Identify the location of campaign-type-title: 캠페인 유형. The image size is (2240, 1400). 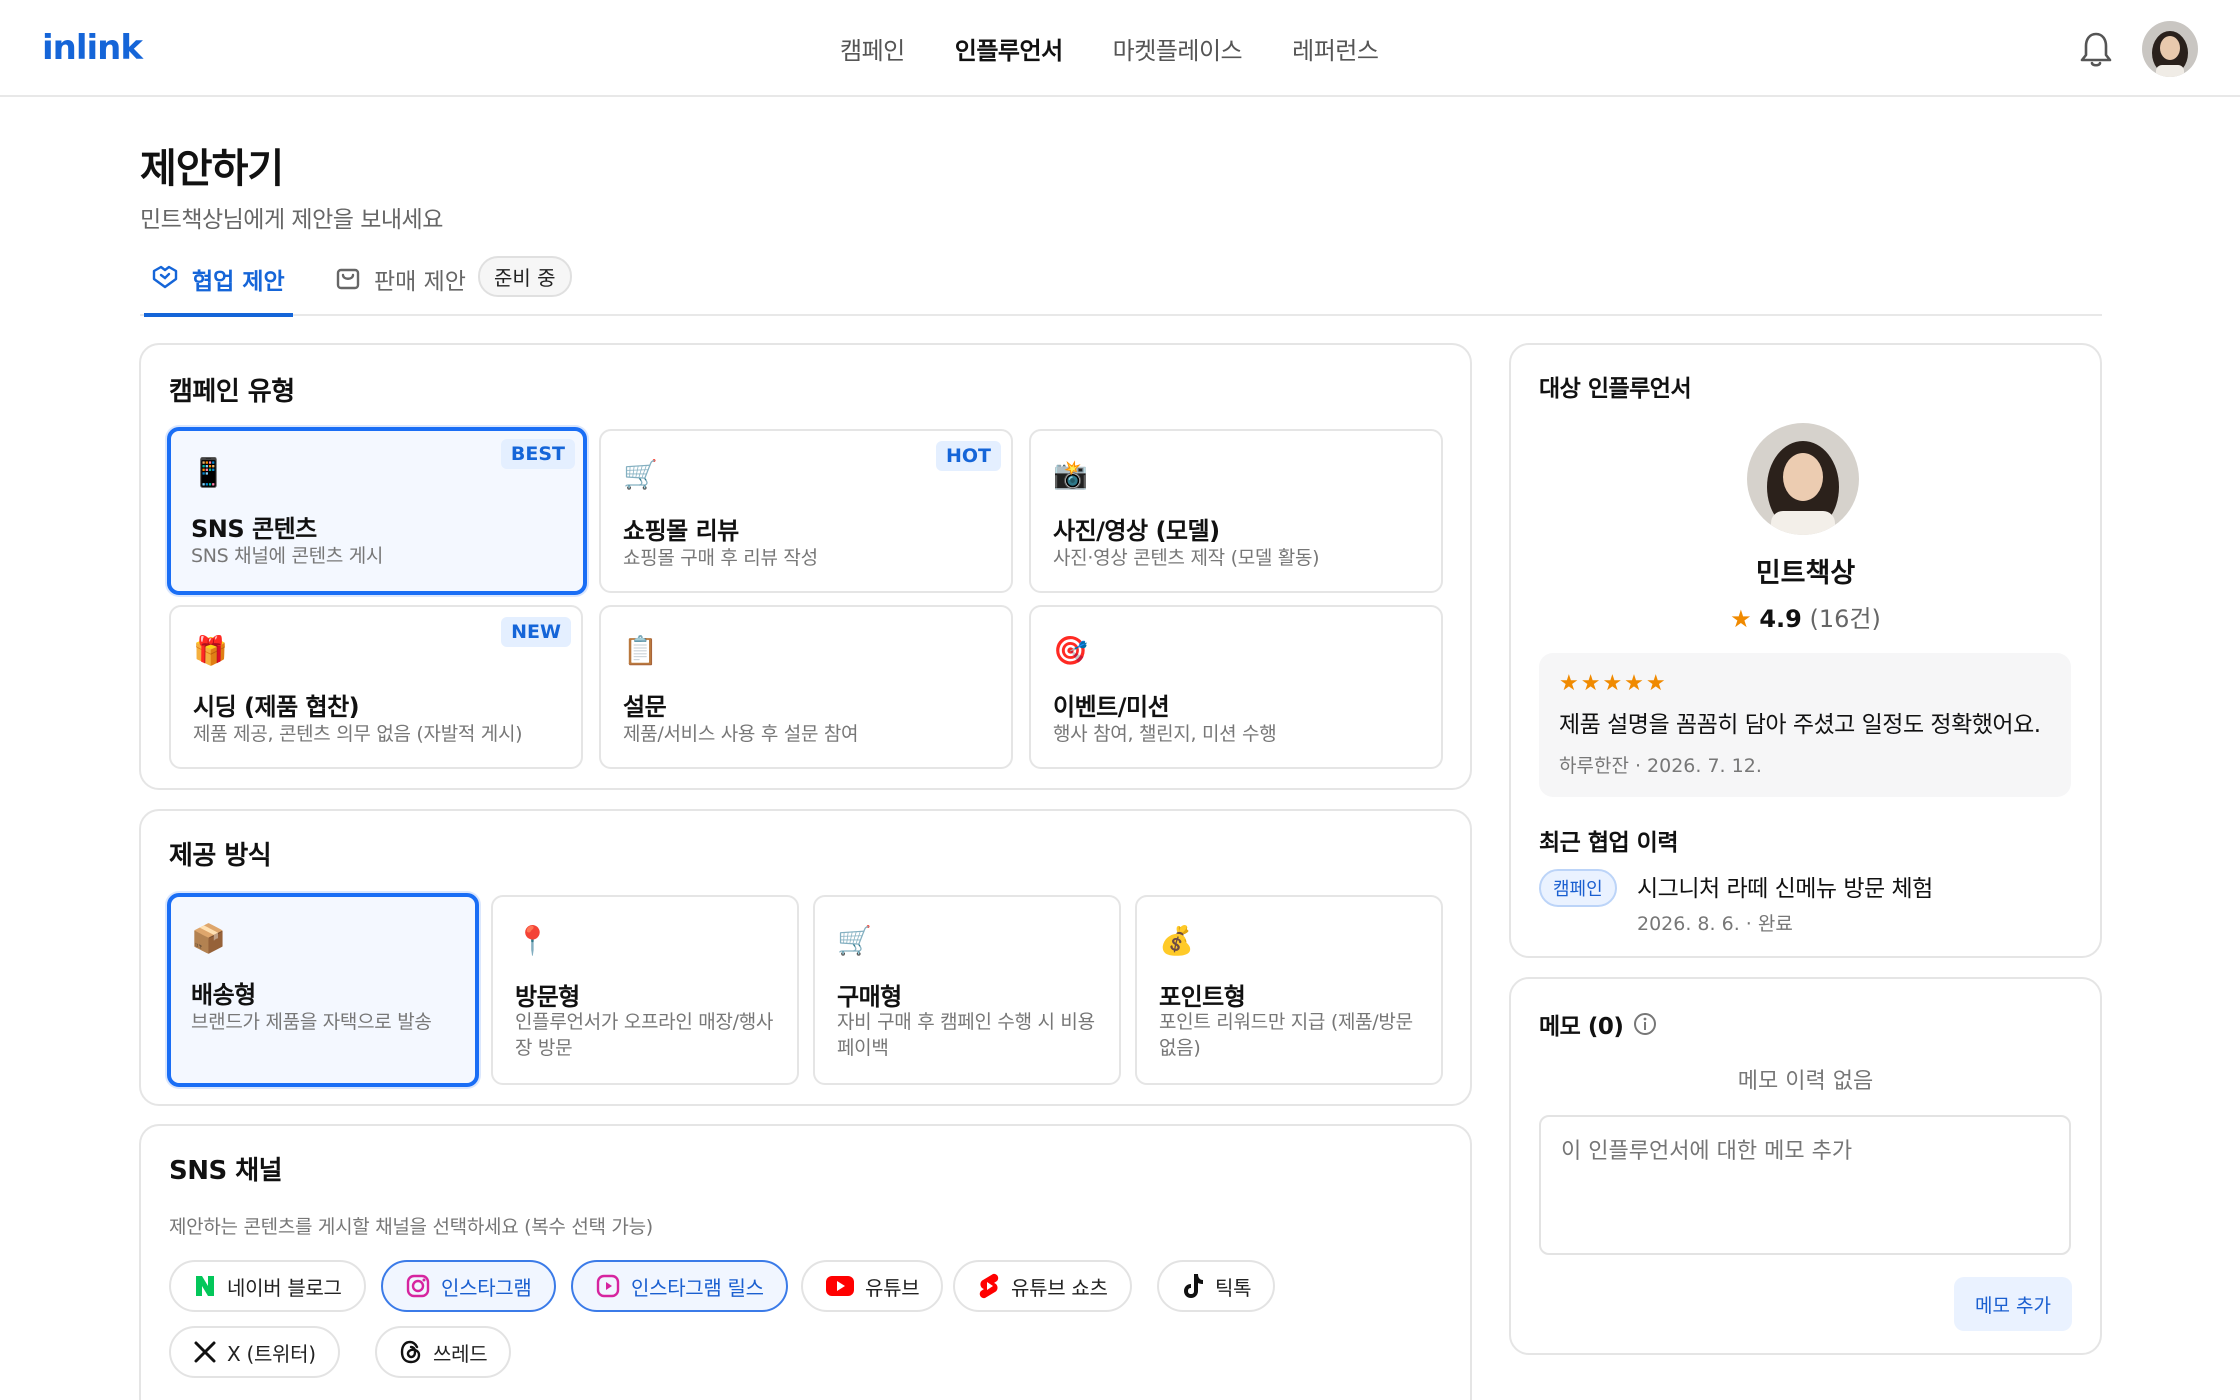
(232, 392).